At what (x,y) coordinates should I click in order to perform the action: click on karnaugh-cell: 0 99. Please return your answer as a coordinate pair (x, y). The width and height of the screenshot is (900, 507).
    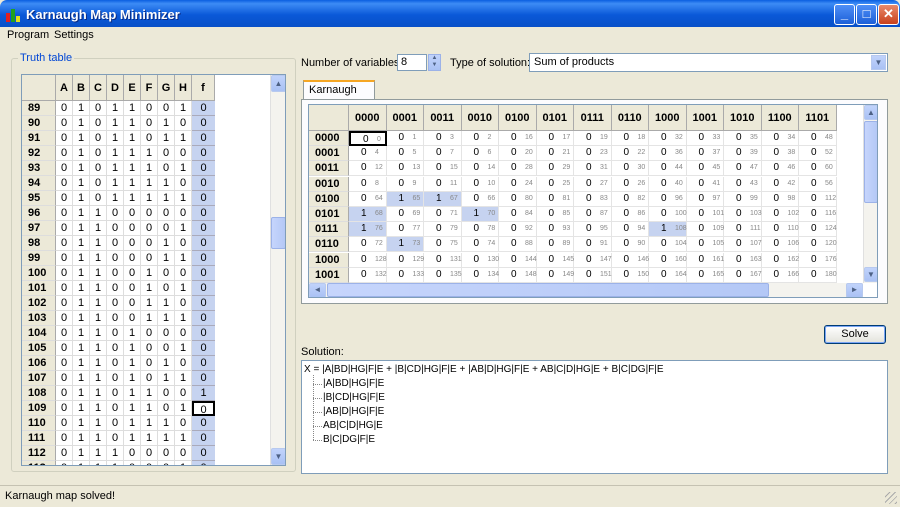
    Looking at the image, I should click on (743, 199).